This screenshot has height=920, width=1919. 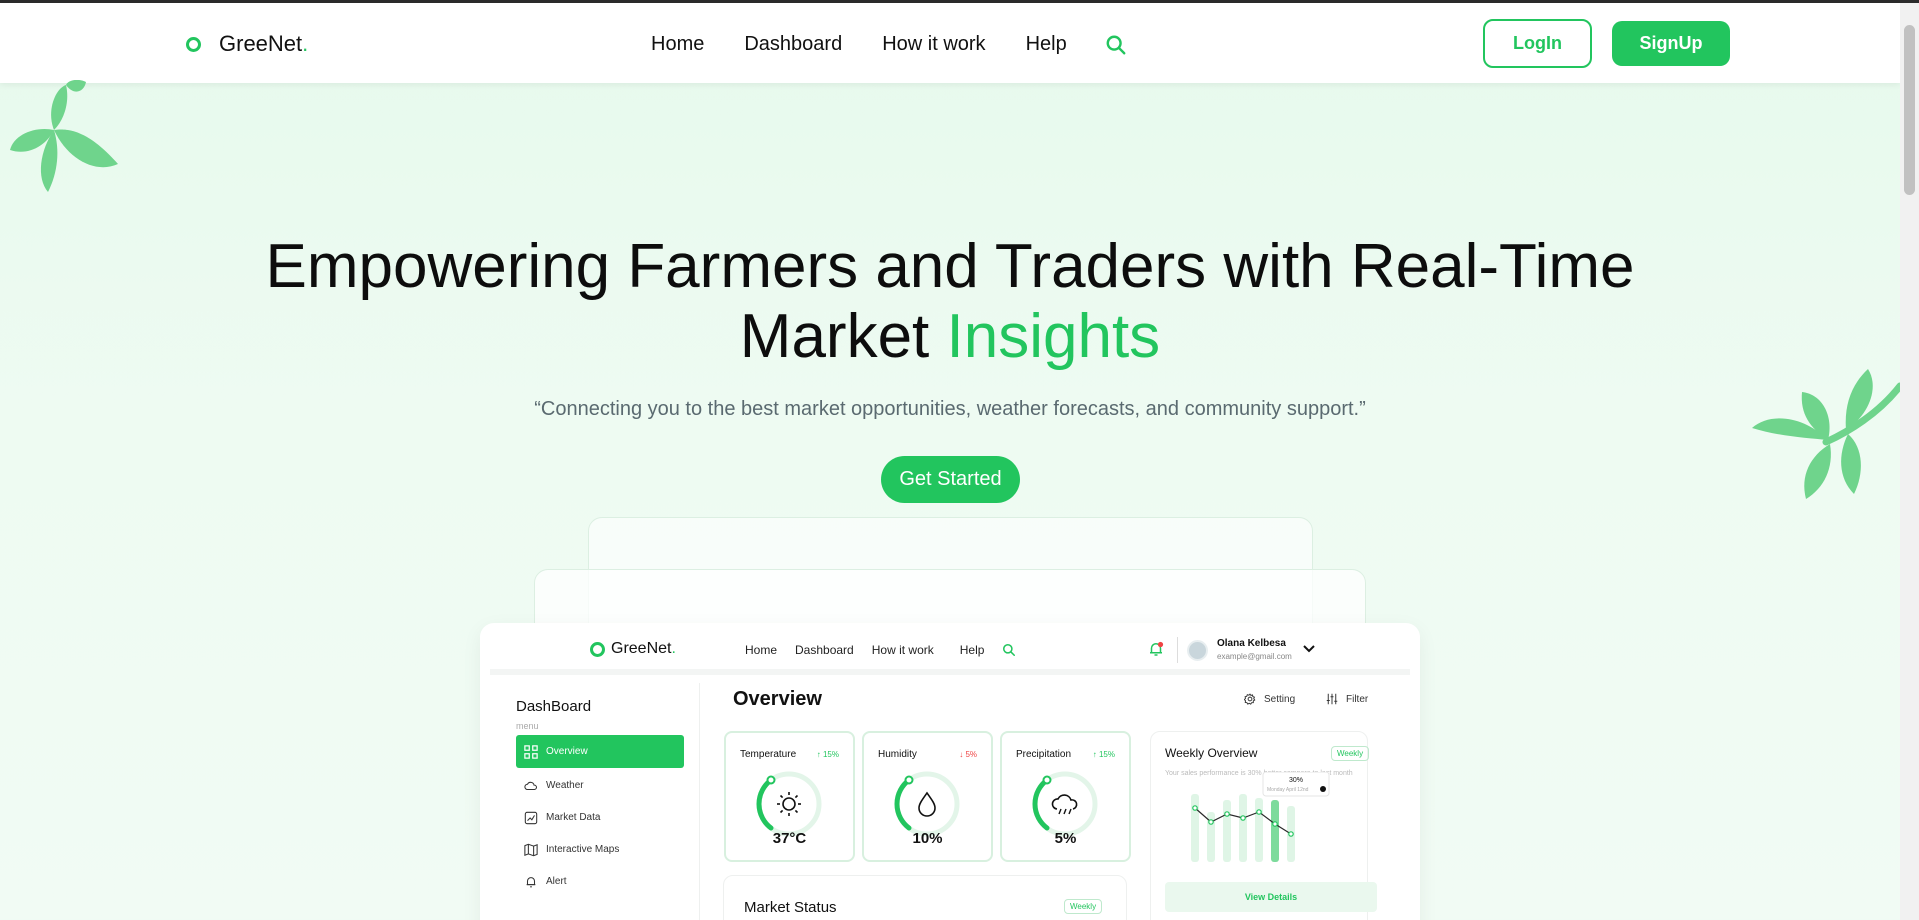 I want to click on search-icon, so click(x=1116, y=45).